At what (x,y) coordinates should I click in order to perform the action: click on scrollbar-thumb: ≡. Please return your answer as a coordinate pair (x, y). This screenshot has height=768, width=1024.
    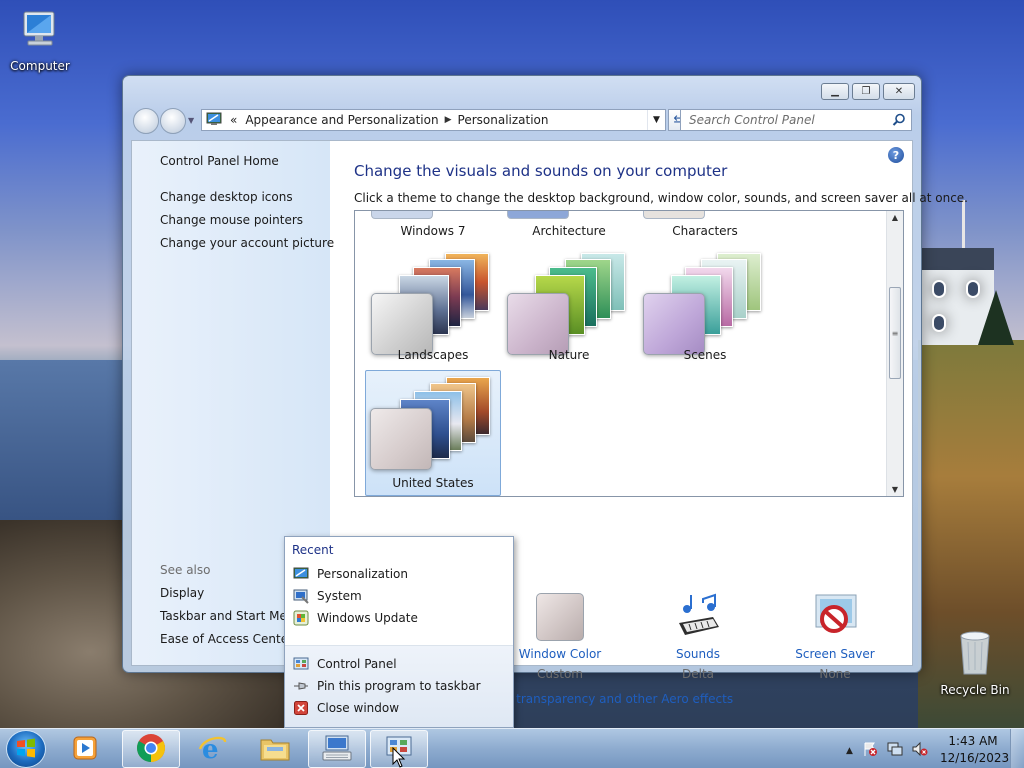
    Looking at the image, I should click on (895, 333).